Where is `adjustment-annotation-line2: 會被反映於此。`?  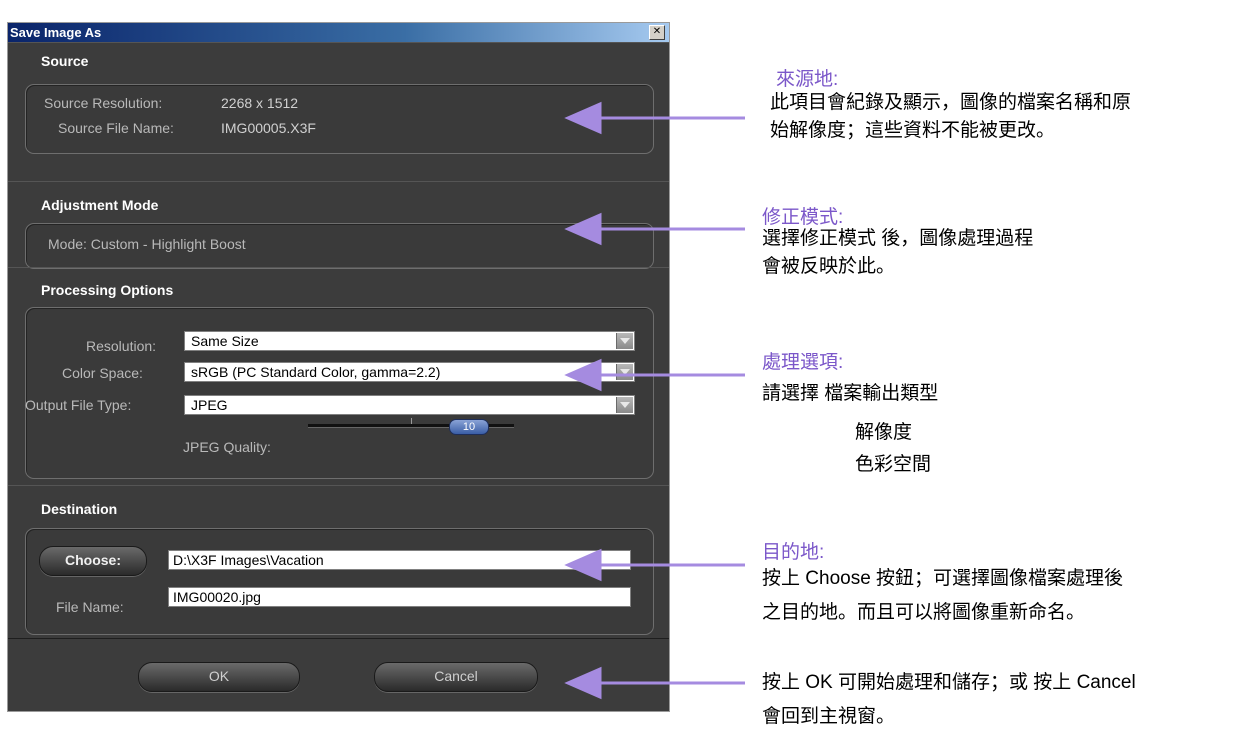 adjustment-annotation-line2: 會被反映於此。 is located at coordinates (829, 266).